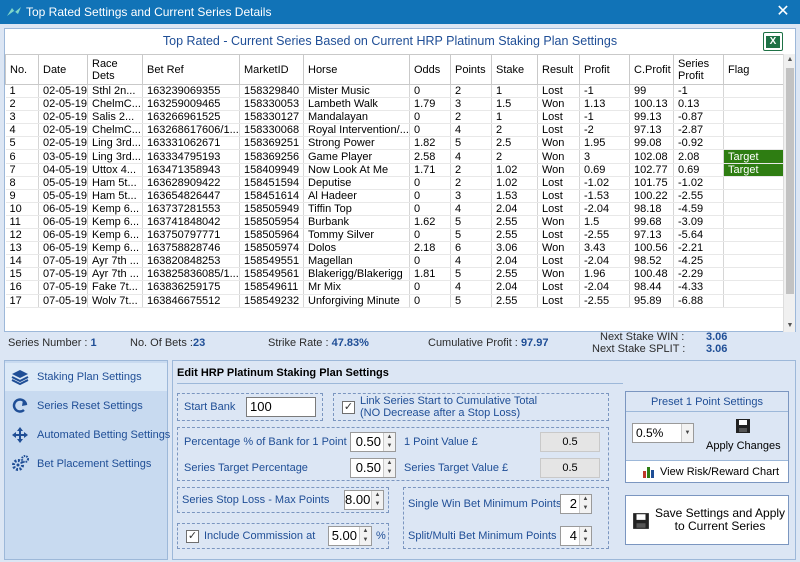 The image size is (800, 562). I want to click on column-header: No., so click(22, 69).